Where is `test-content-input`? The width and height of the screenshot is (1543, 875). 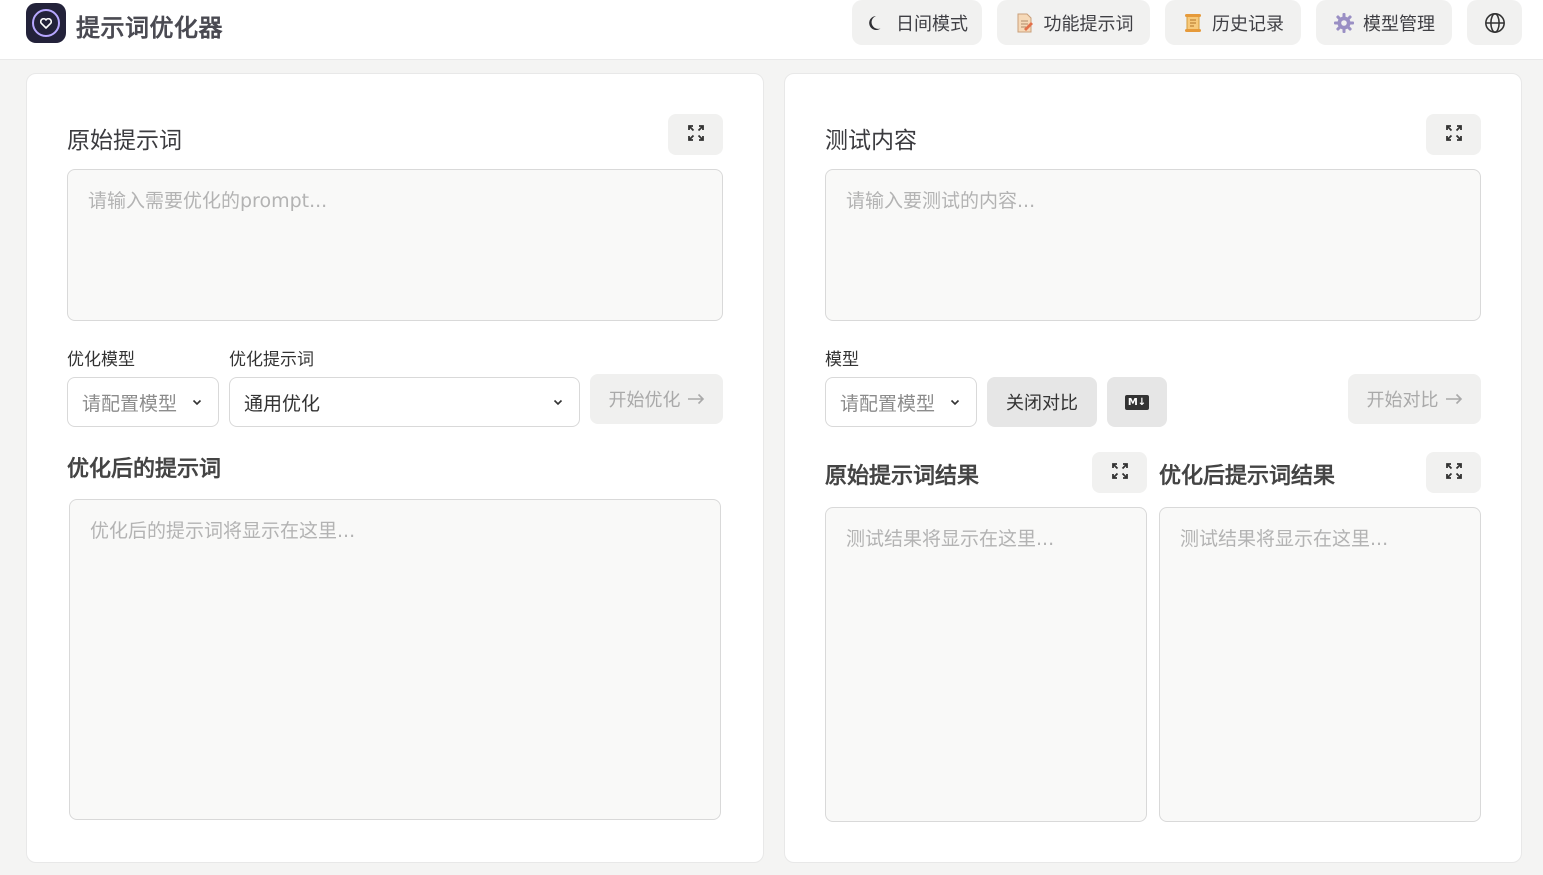
test-content-input is located at coordinates (1153, 245).